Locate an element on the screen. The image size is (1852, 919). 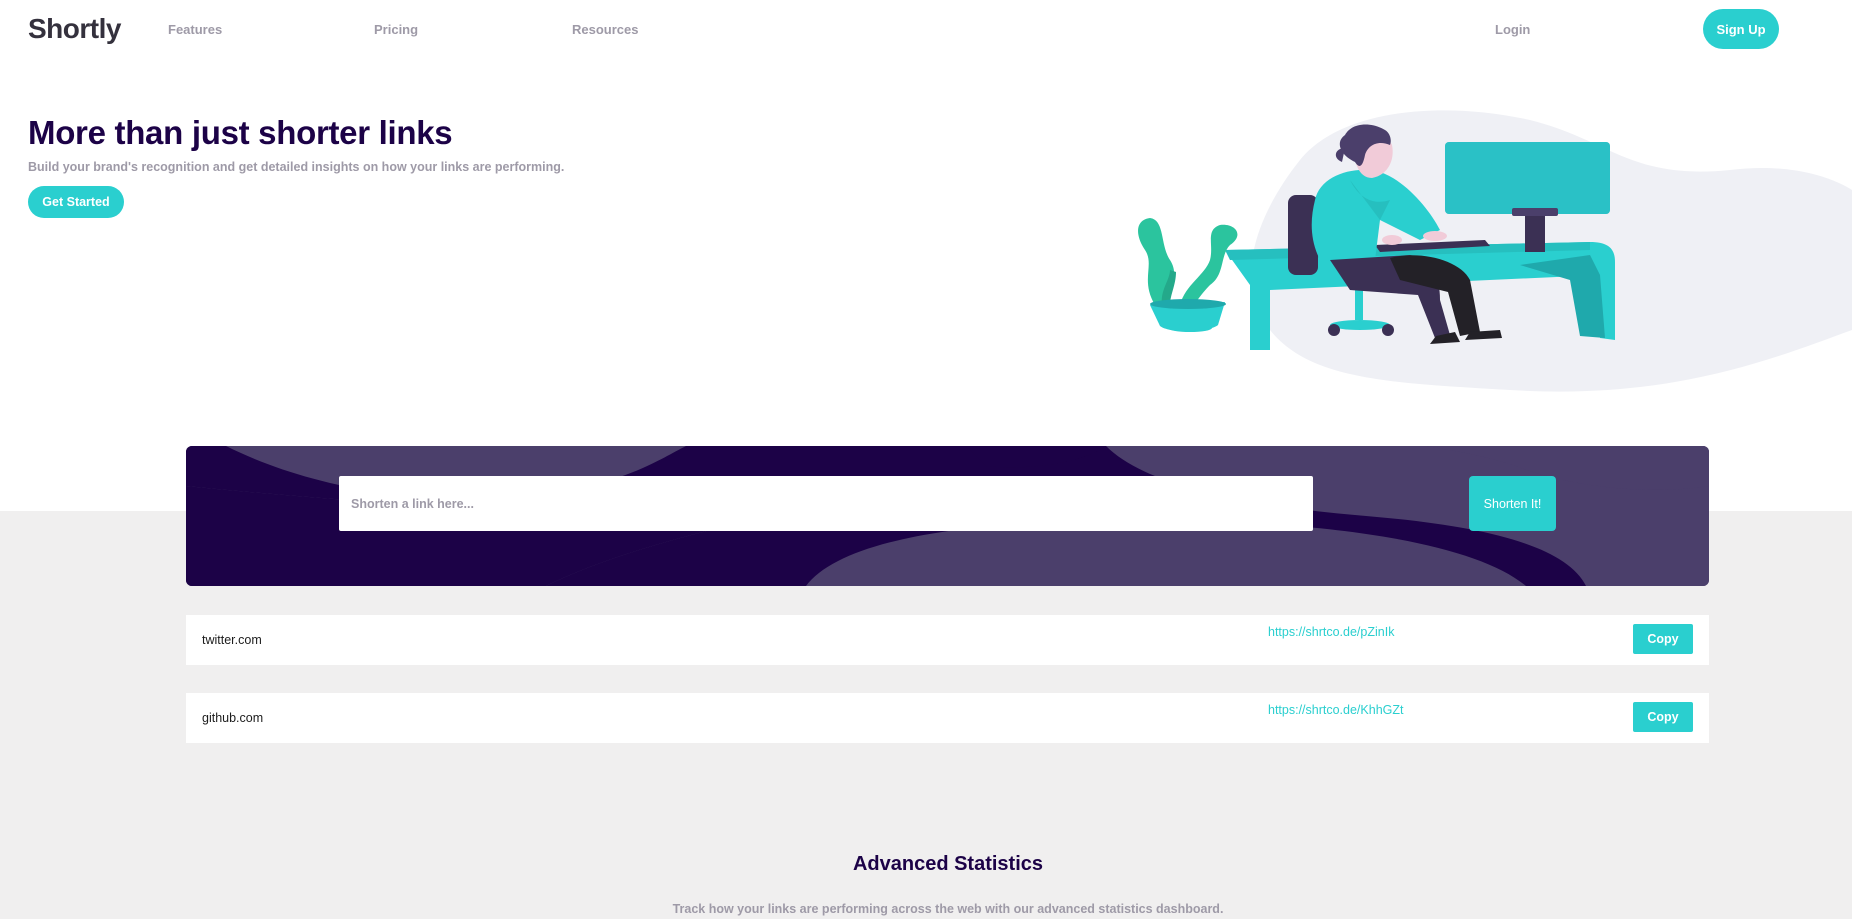
hero-title: More than just shorter links is located at coordinates (240, 132).